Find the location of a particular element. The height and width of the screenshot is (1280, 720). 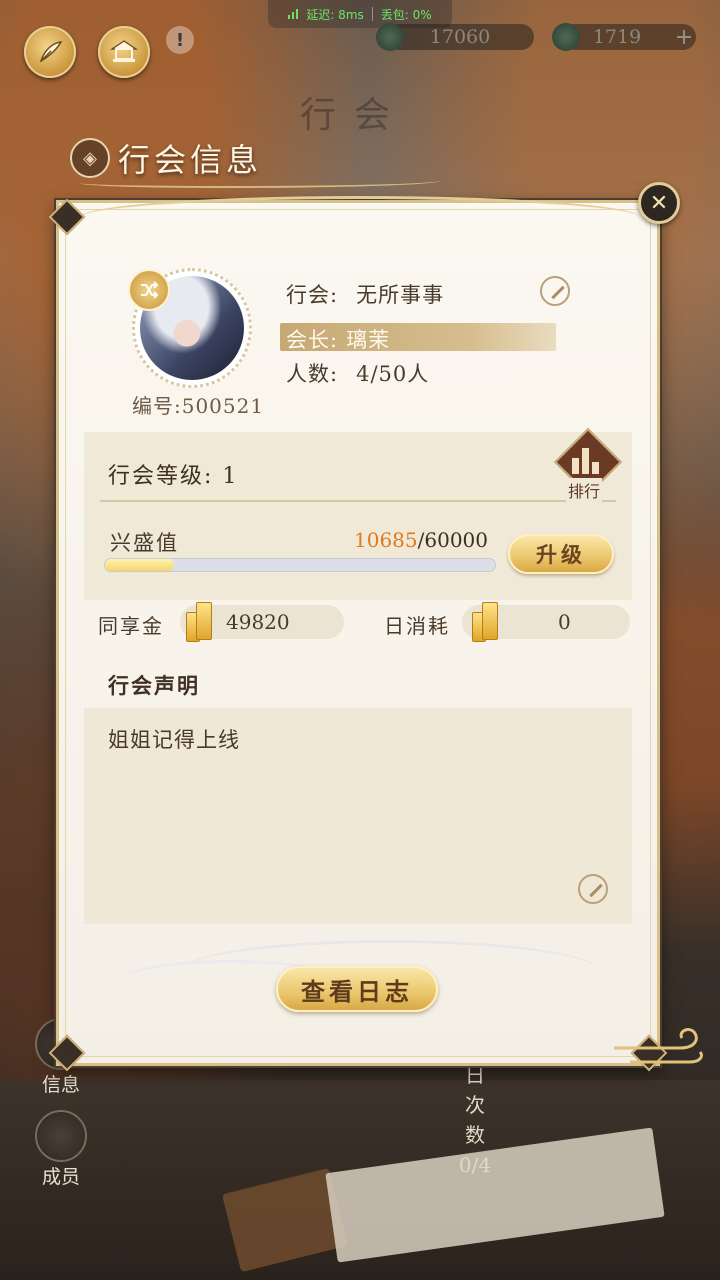

prosperity-progress-fill is located at coordinates (140, 565).